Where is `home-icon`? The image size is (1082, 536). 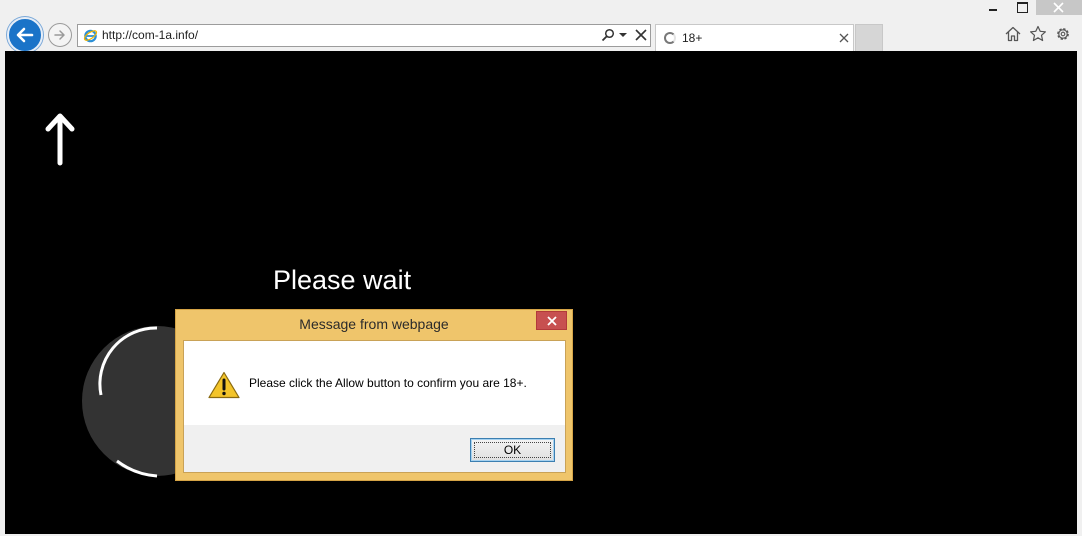
home-icon is located at coordinates (1013, 34).